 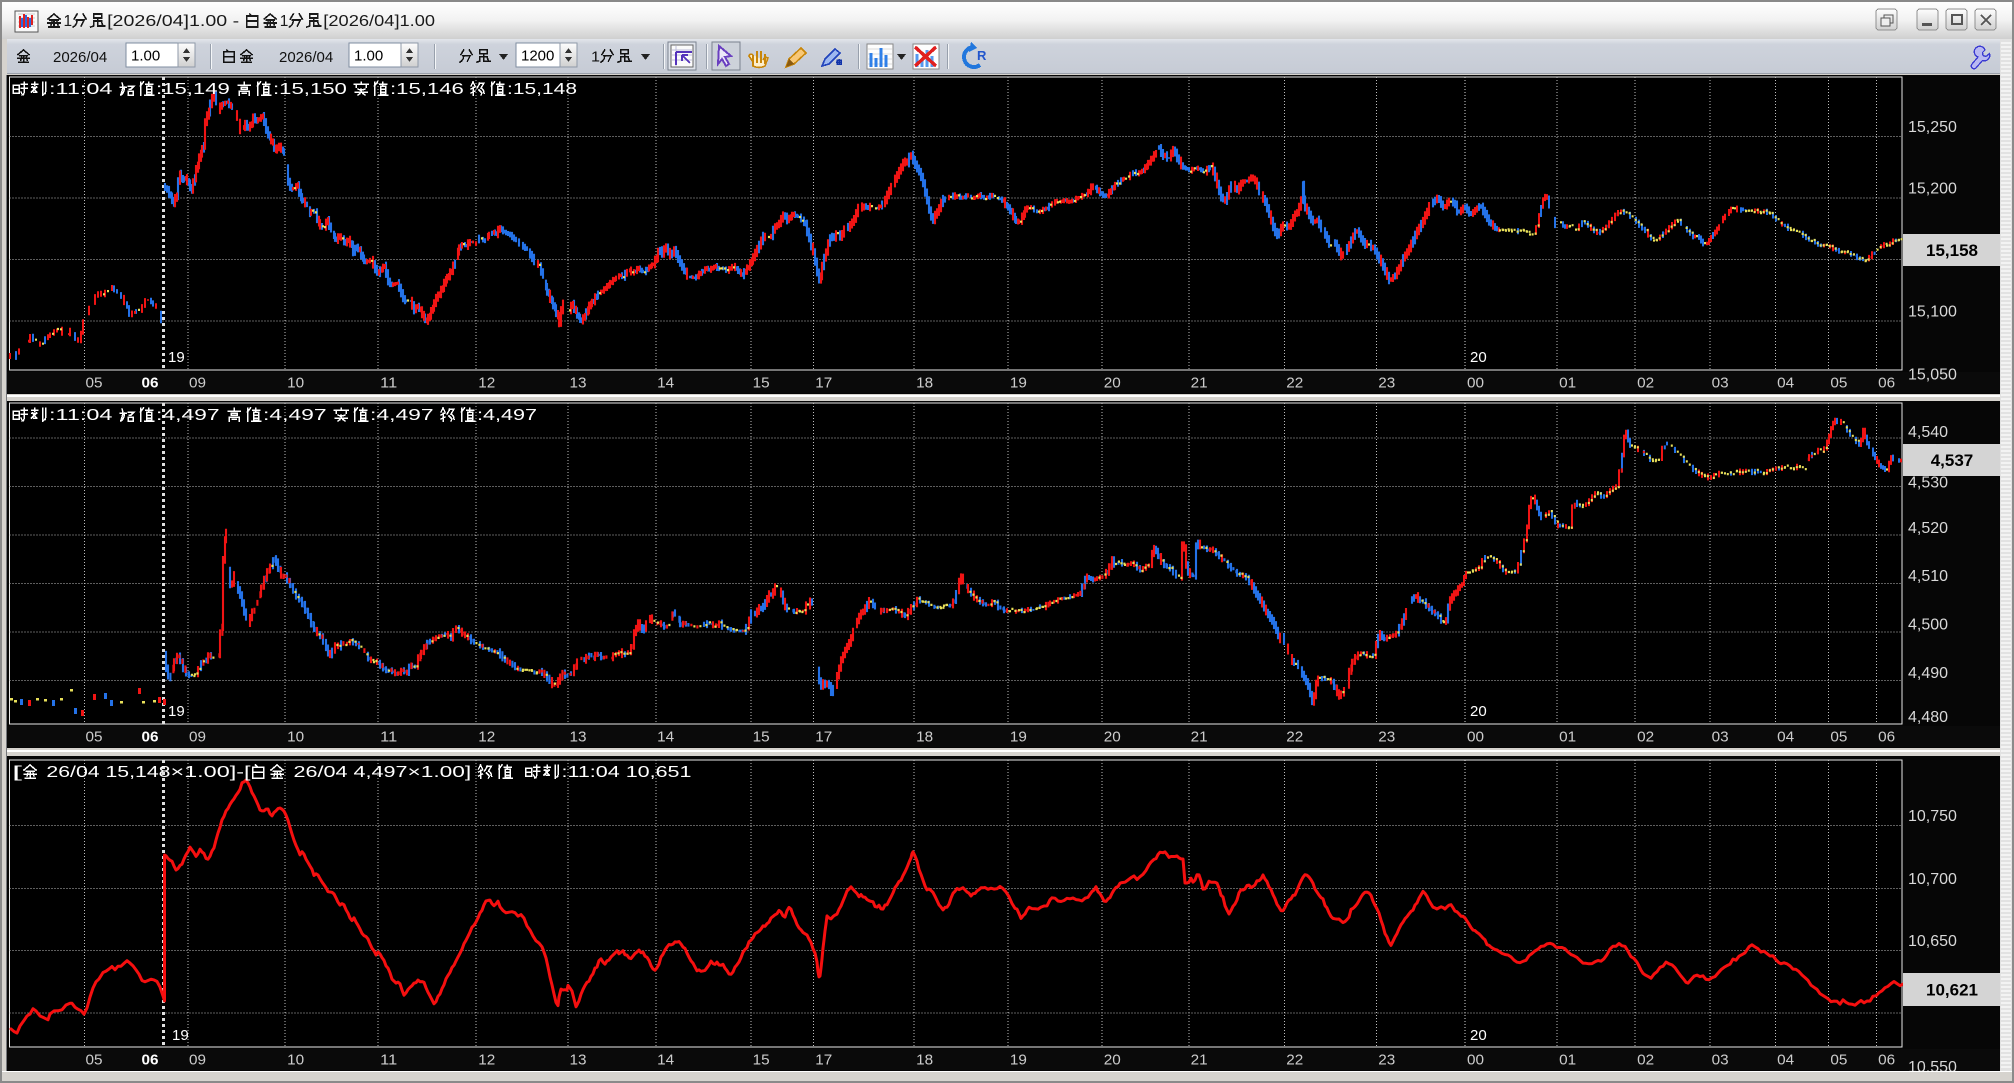 What do you see at coordinates (1932, 127) in the screenshot?
I see `svg-text: 15,250` at bounding box center [1932, 127].